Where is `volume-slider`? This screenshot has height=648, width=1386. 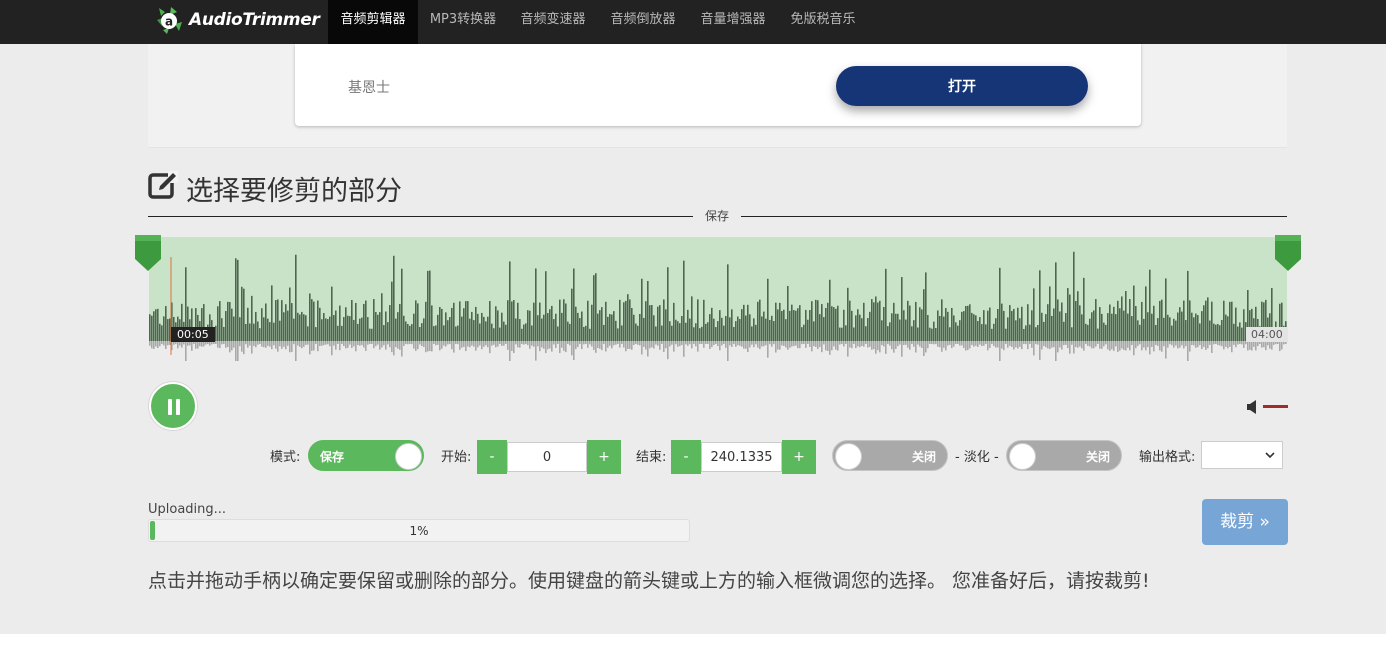 volume-slider is located at coordinates (1275, 406).